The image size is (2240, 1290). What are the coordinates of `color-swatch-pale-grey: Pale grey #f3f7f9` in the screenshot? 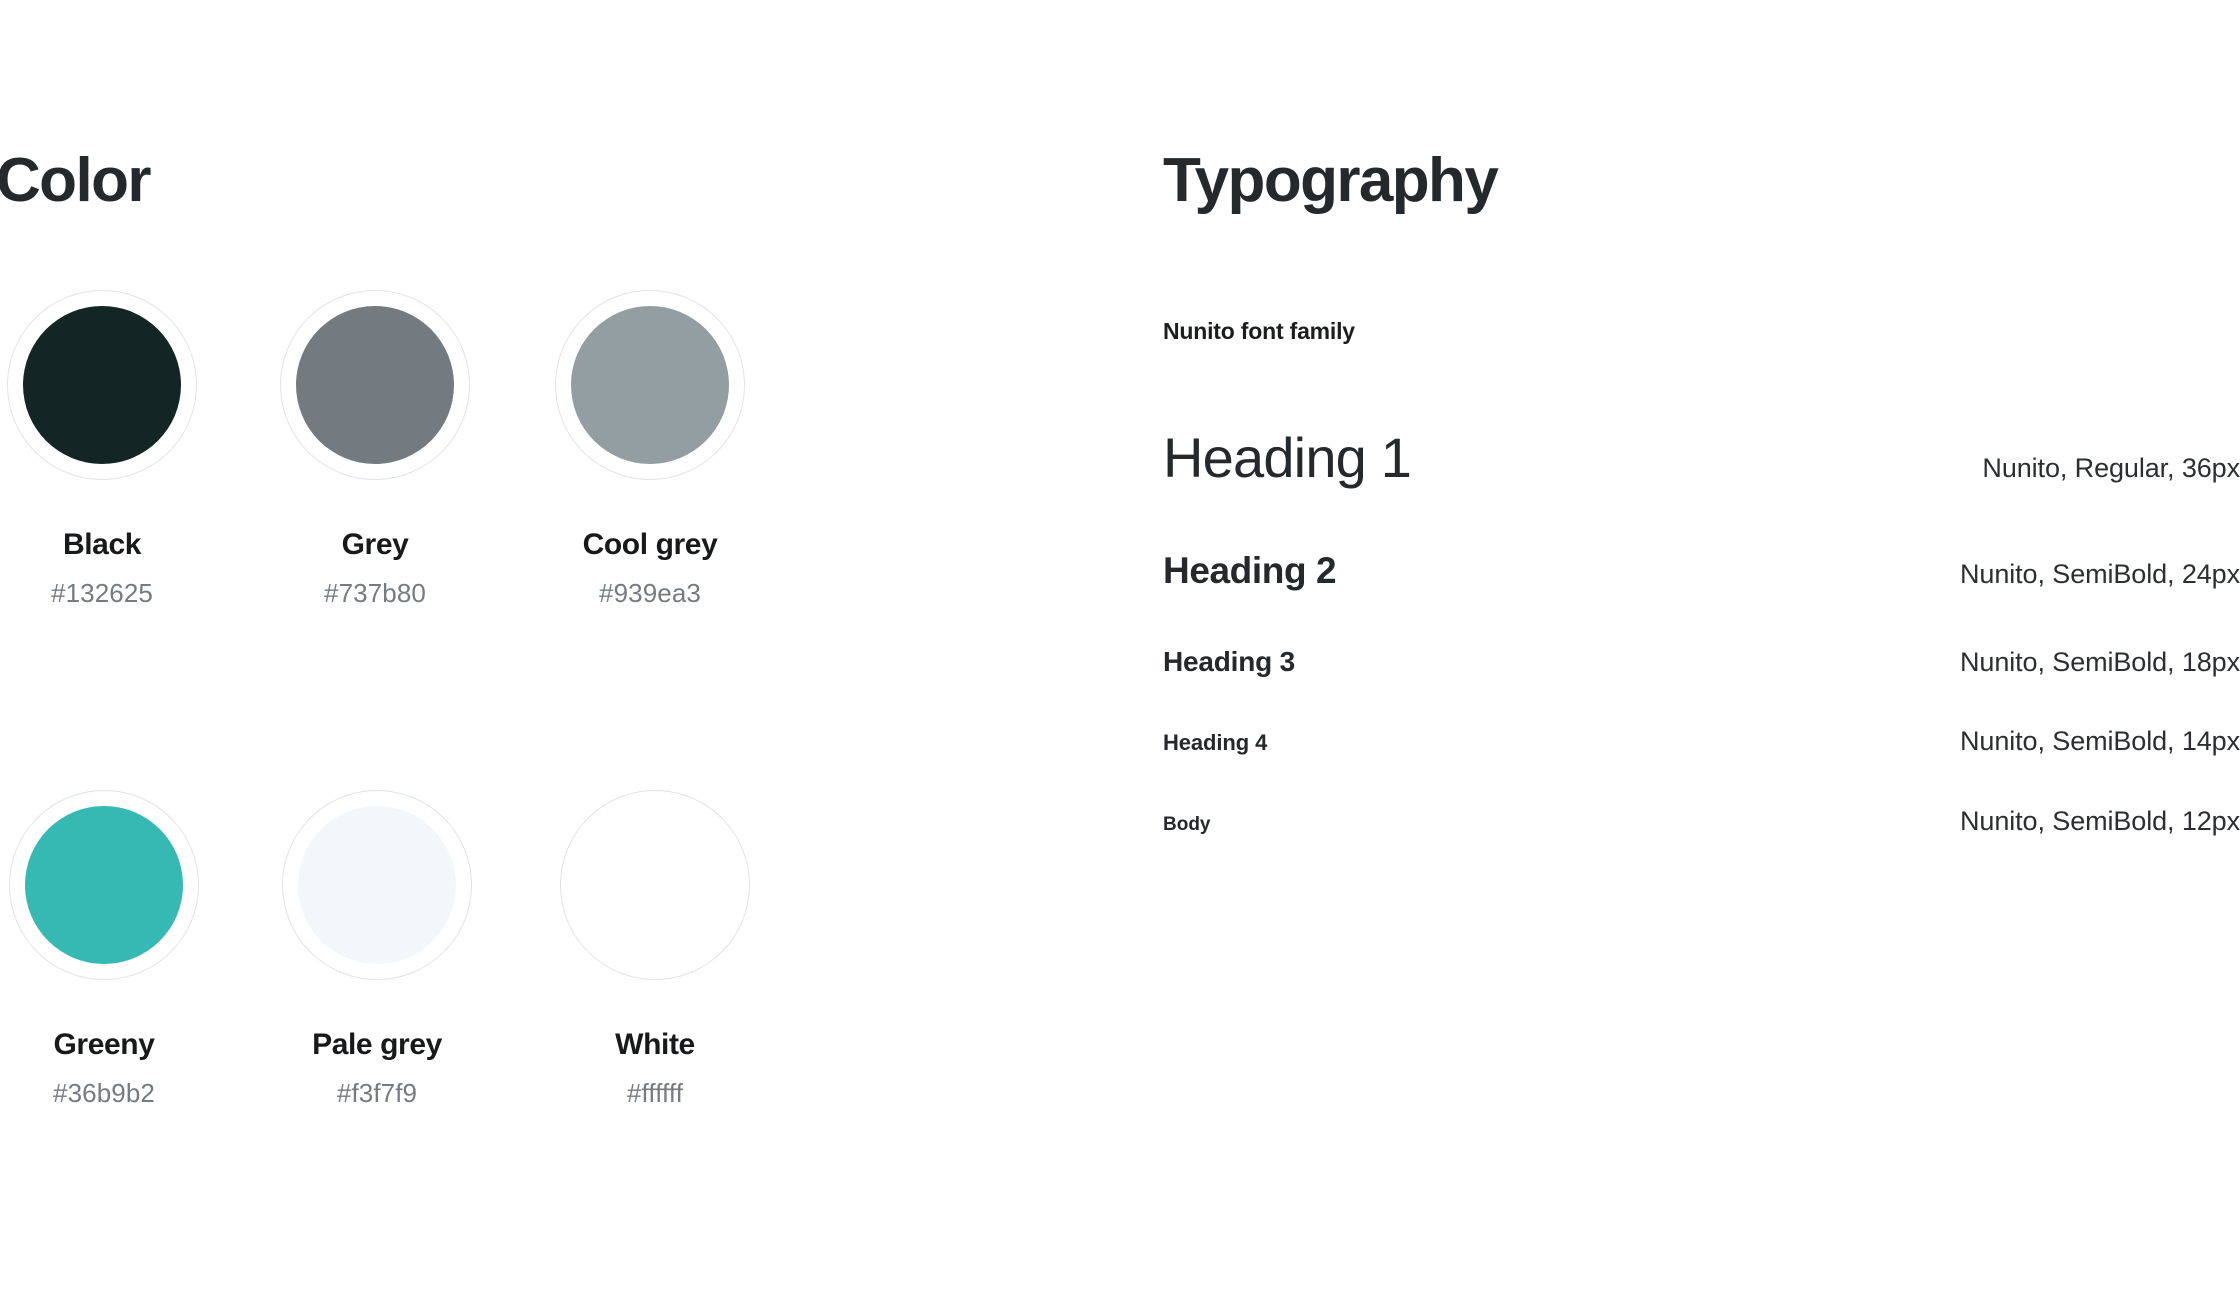 It's located at (377, 949).